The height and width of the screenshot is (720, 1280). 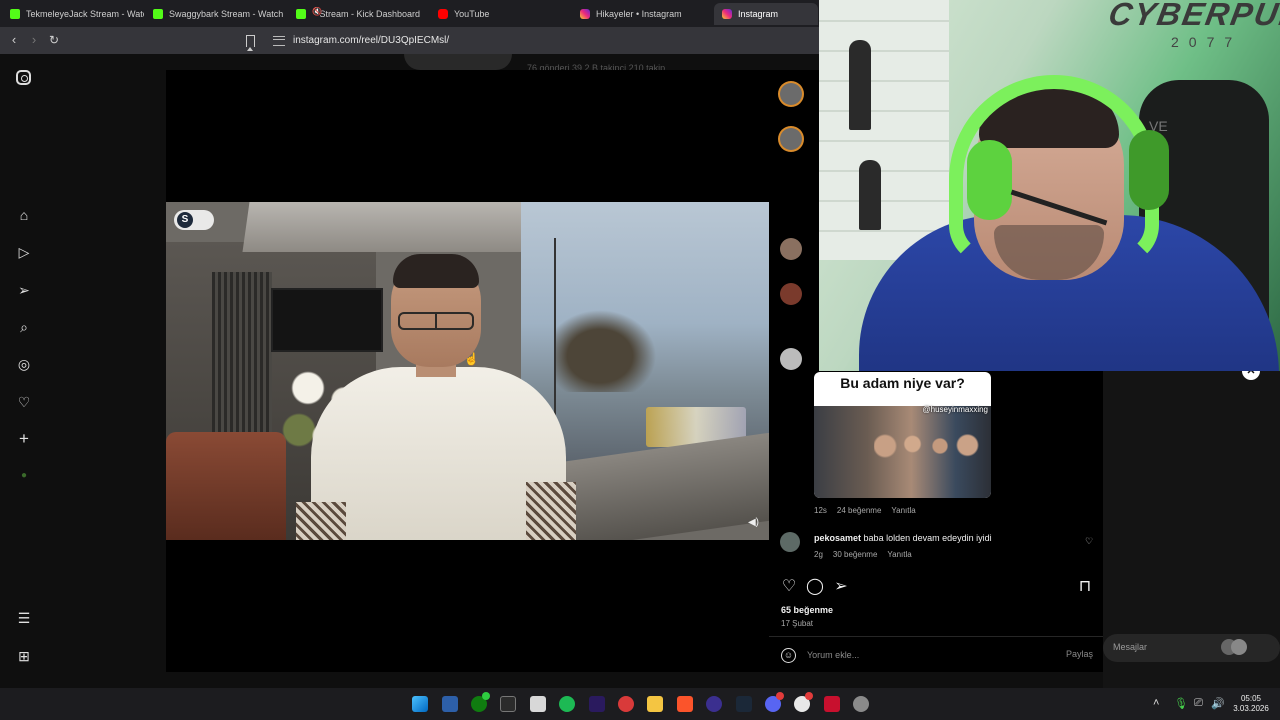 I want to click on home-icon: ⌂, so click(x=24, y=215).